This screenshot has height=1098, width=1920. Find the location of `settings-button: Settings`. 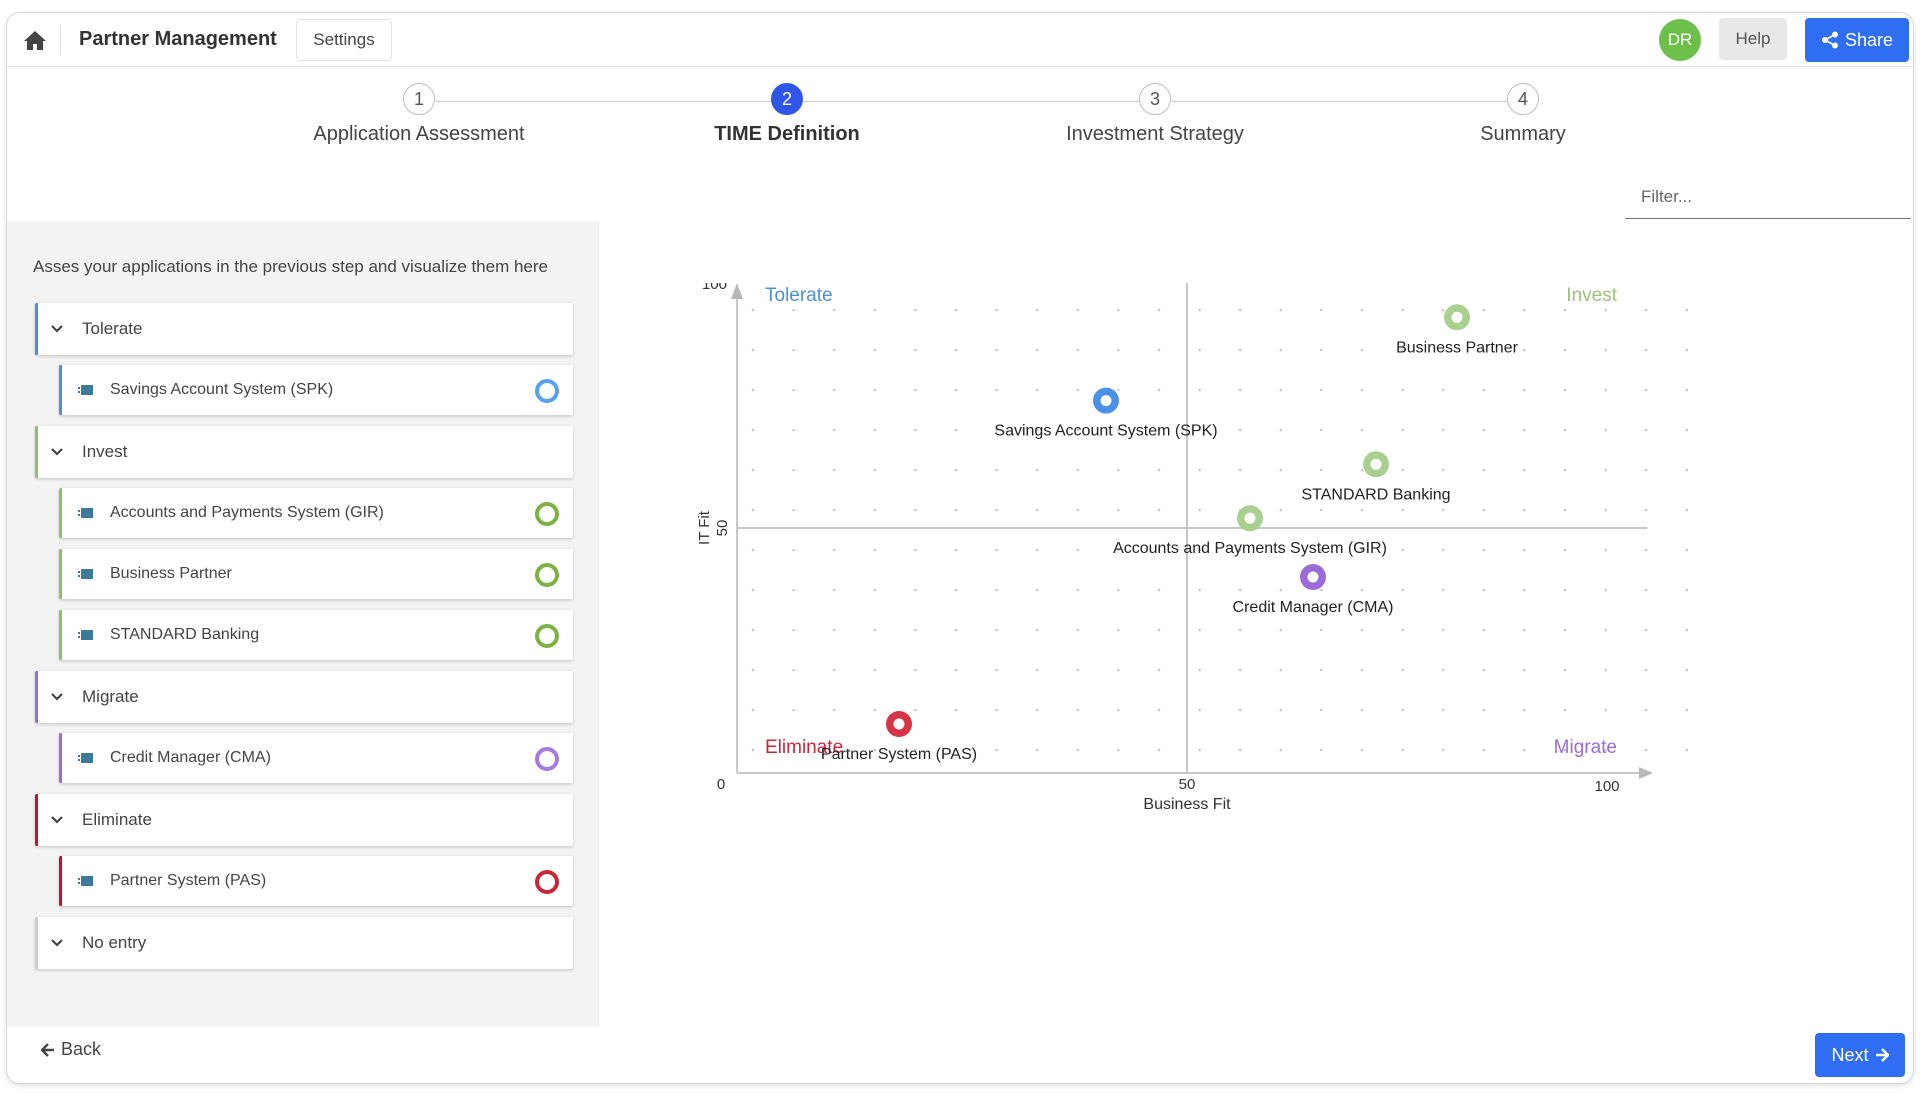

settings-button: Settings is located at coordinates (344, 40).